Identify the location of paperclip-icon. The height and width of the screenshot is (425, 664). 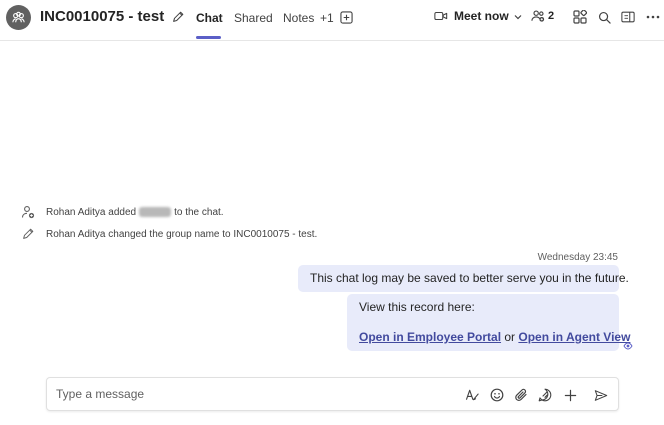
(521, 394).